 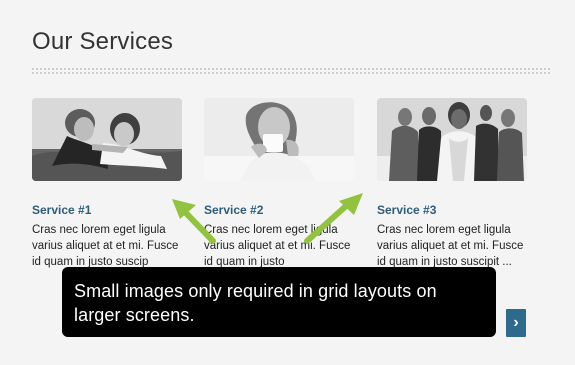 What do you see at coordinates (452, 210) in the screenshot?
I see `service-title-3: Service #3` at bounding box center [452, 210].